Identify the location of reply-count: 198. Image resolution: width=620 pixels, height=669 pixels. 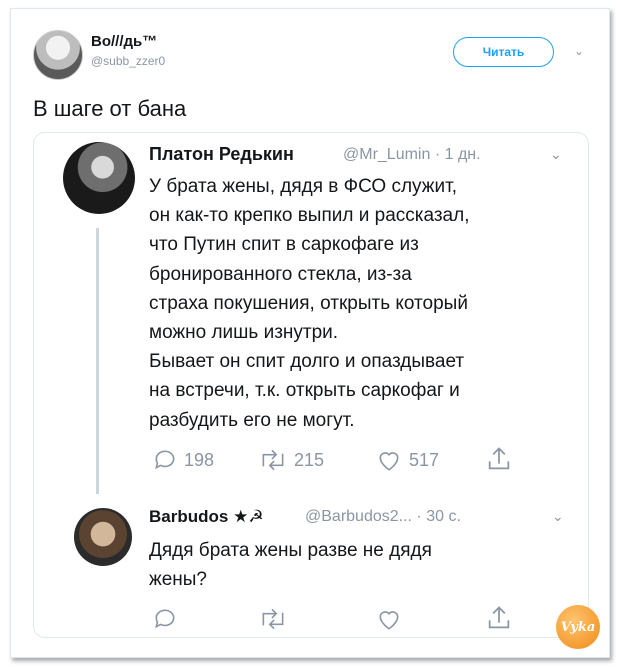
(199, 459).